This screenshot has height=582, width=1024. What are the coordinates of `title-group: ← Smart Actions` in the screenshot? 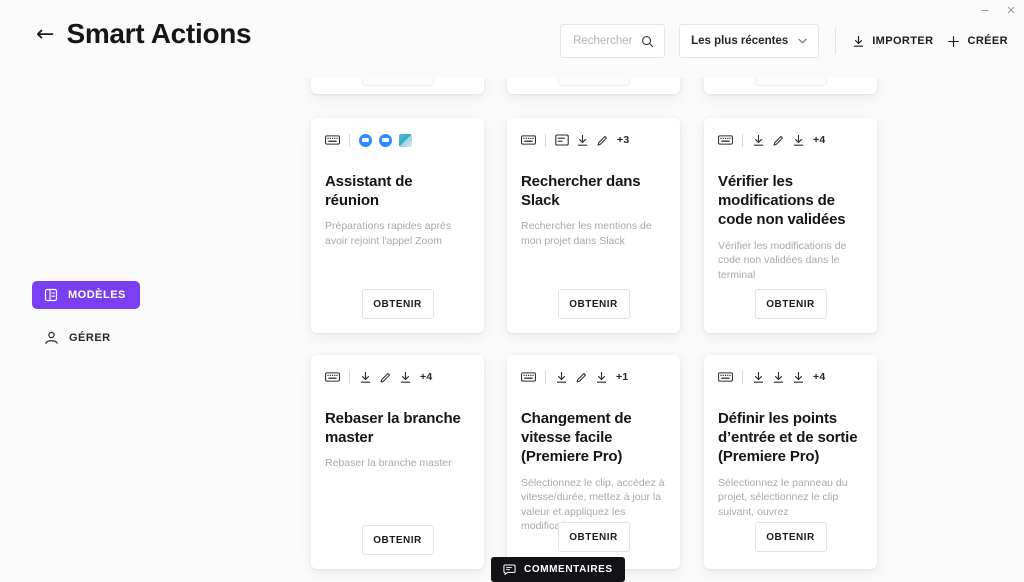 It's located at (144, 33).